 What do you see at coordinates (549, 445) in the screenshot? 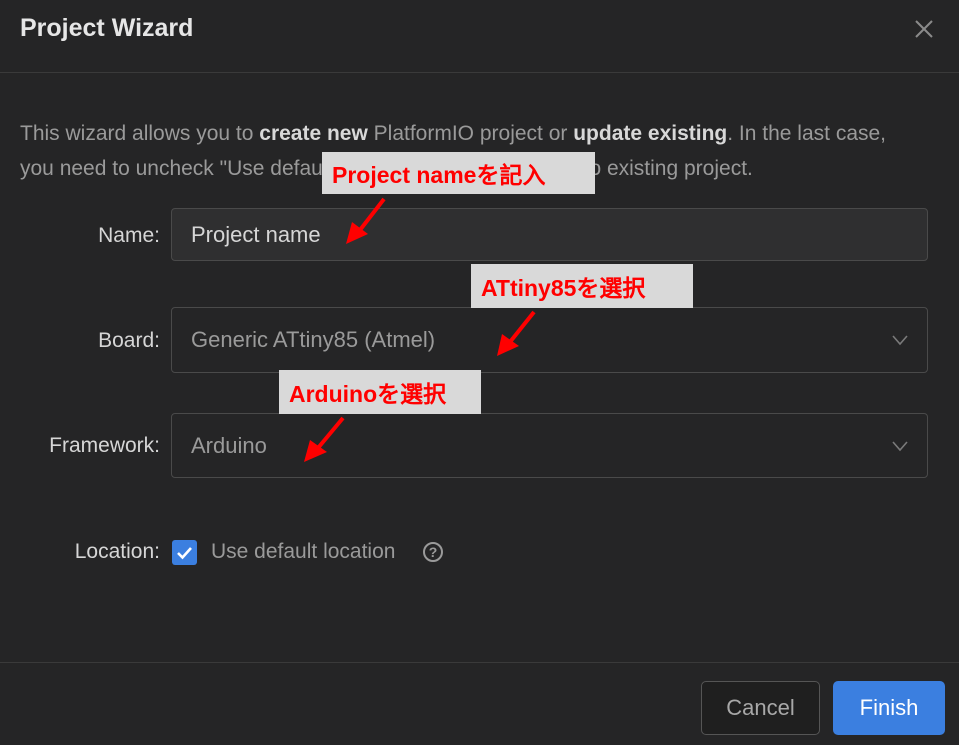
I see `framework-select: Arduino` at bounding box center [549, 445].